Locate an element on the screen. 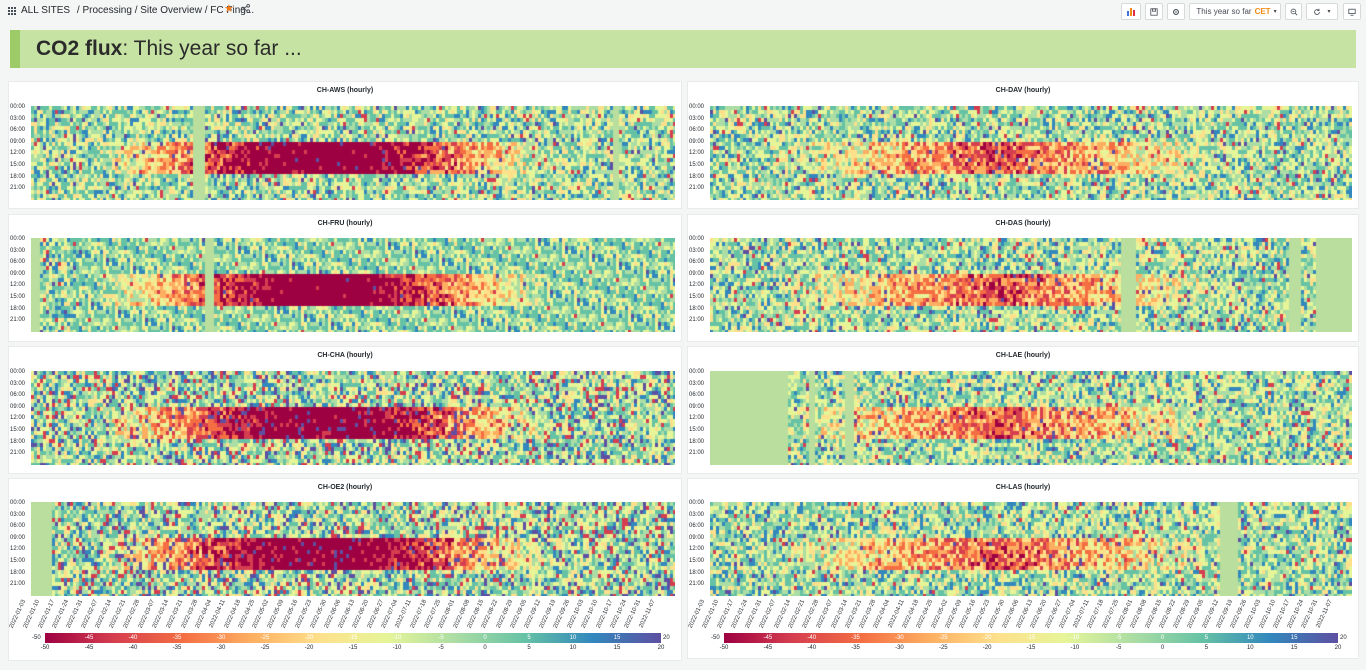  zoom-out-button is located at coordinates (1293, 11).